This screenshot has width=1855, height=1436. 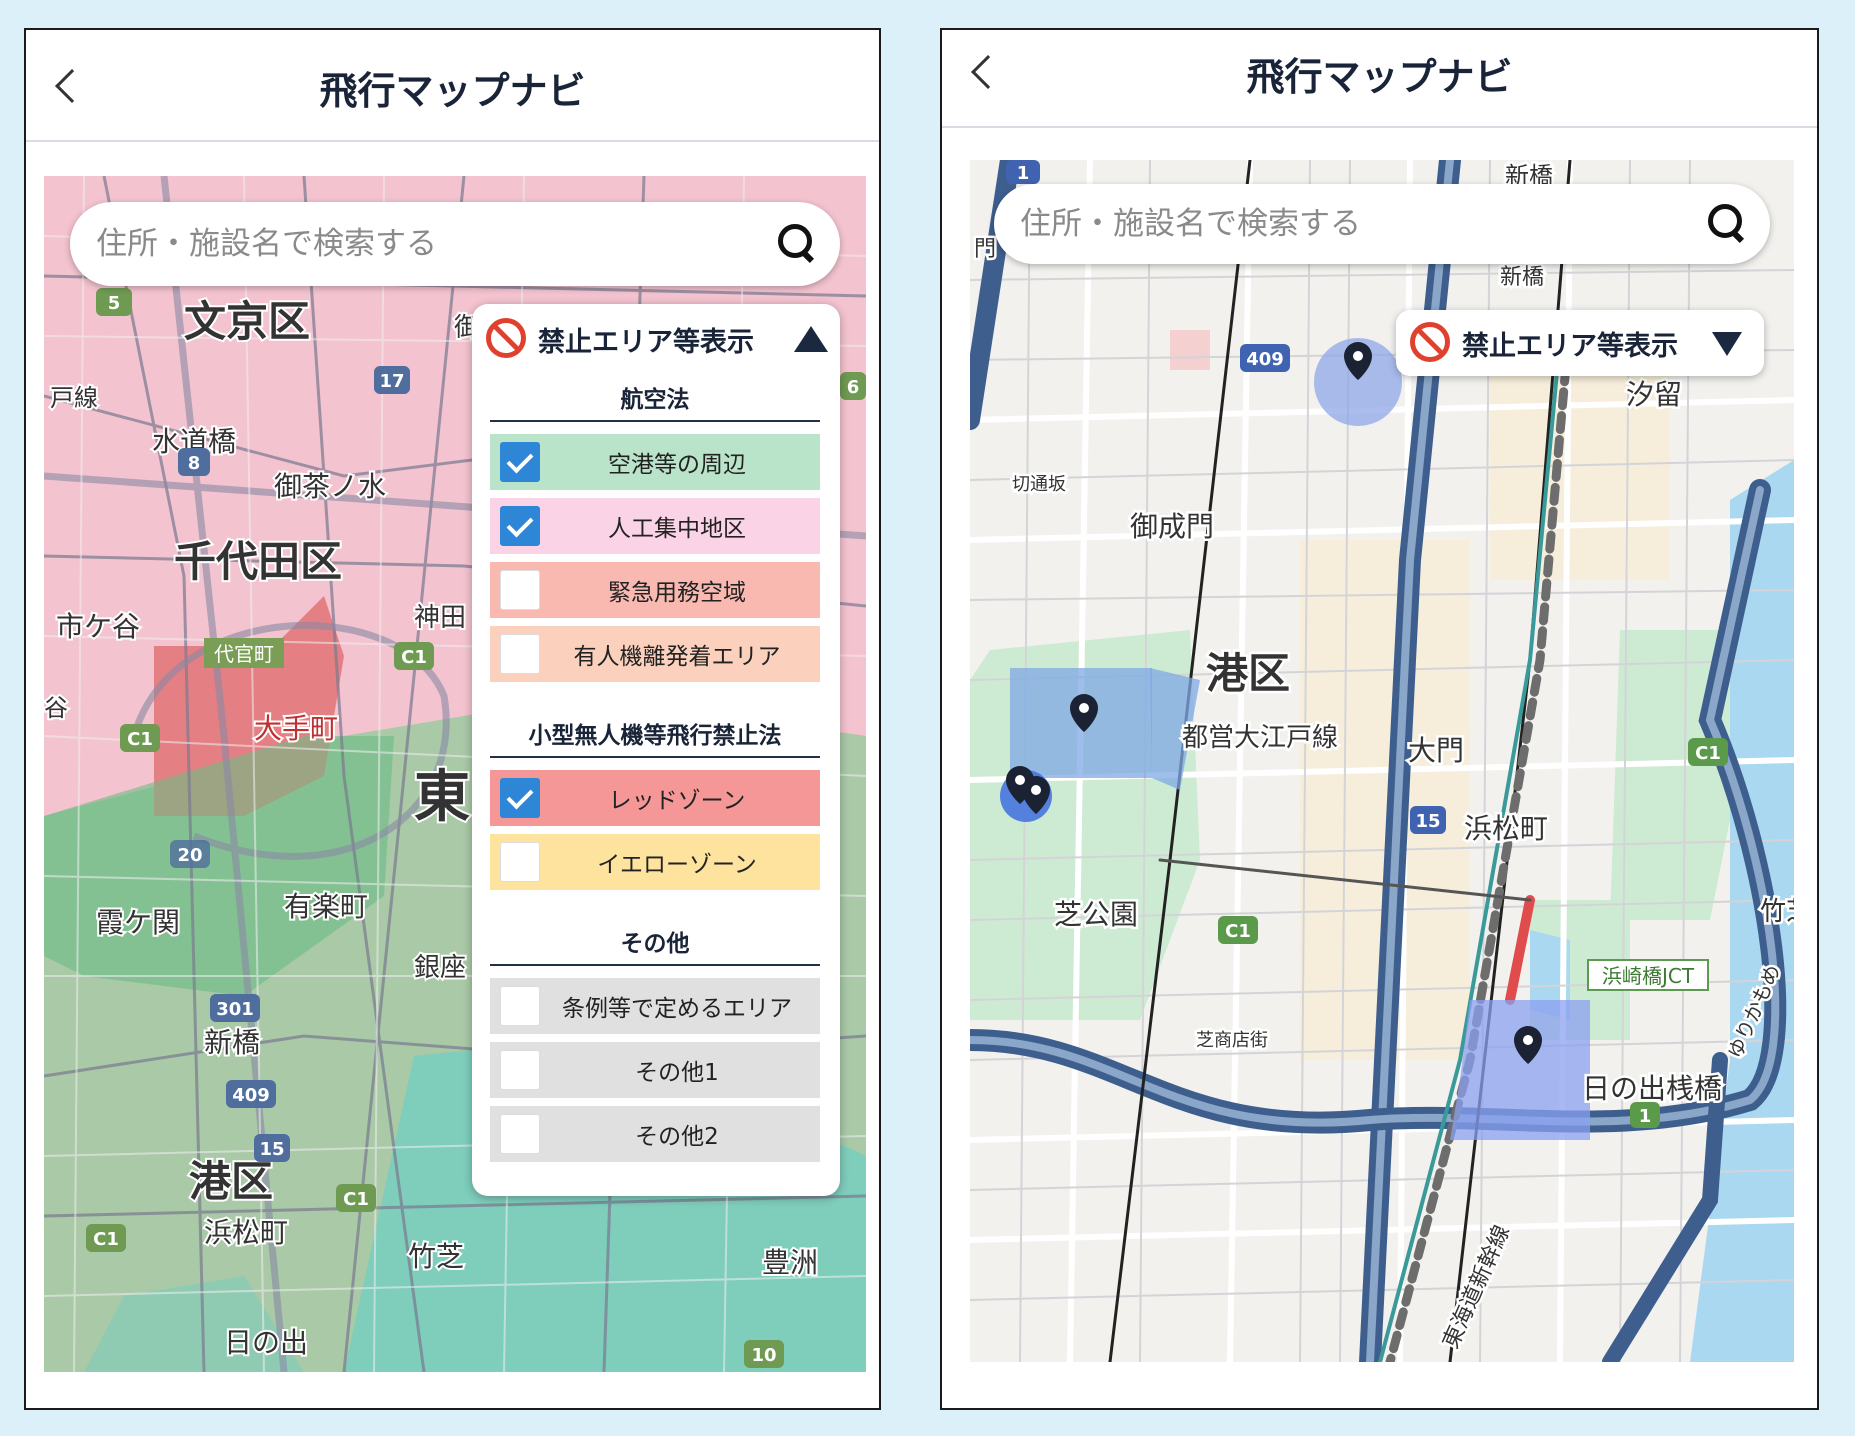 What do you see at coordinates (1520, 1070) in the screenshot?
I see `restricted-area` at bounding box center [1520, 1070].